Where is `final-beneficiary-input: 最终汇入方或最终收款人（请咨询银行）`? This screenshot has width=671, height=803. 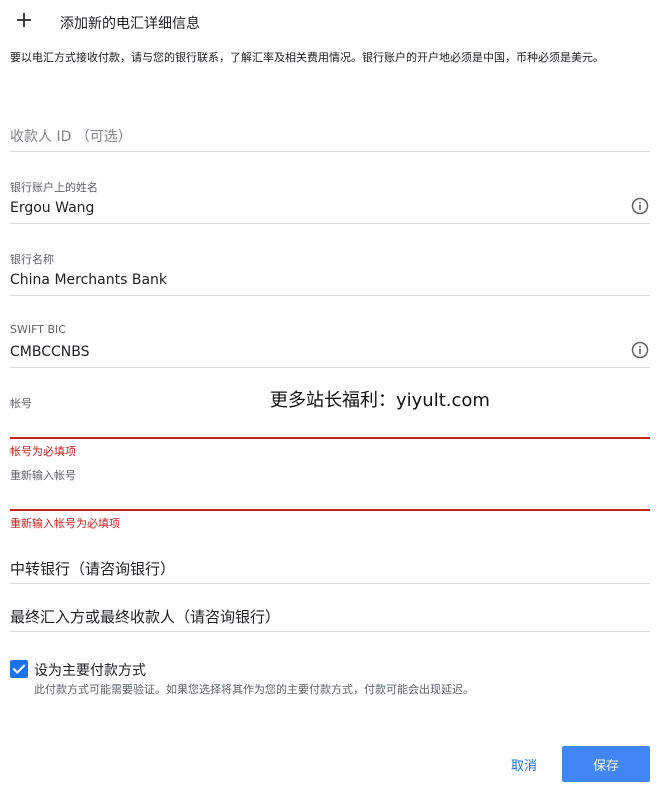 final-beneficiary-input: 最终汇入方或最终收款人（请咨询银行） is located at coordinates (145, 616).